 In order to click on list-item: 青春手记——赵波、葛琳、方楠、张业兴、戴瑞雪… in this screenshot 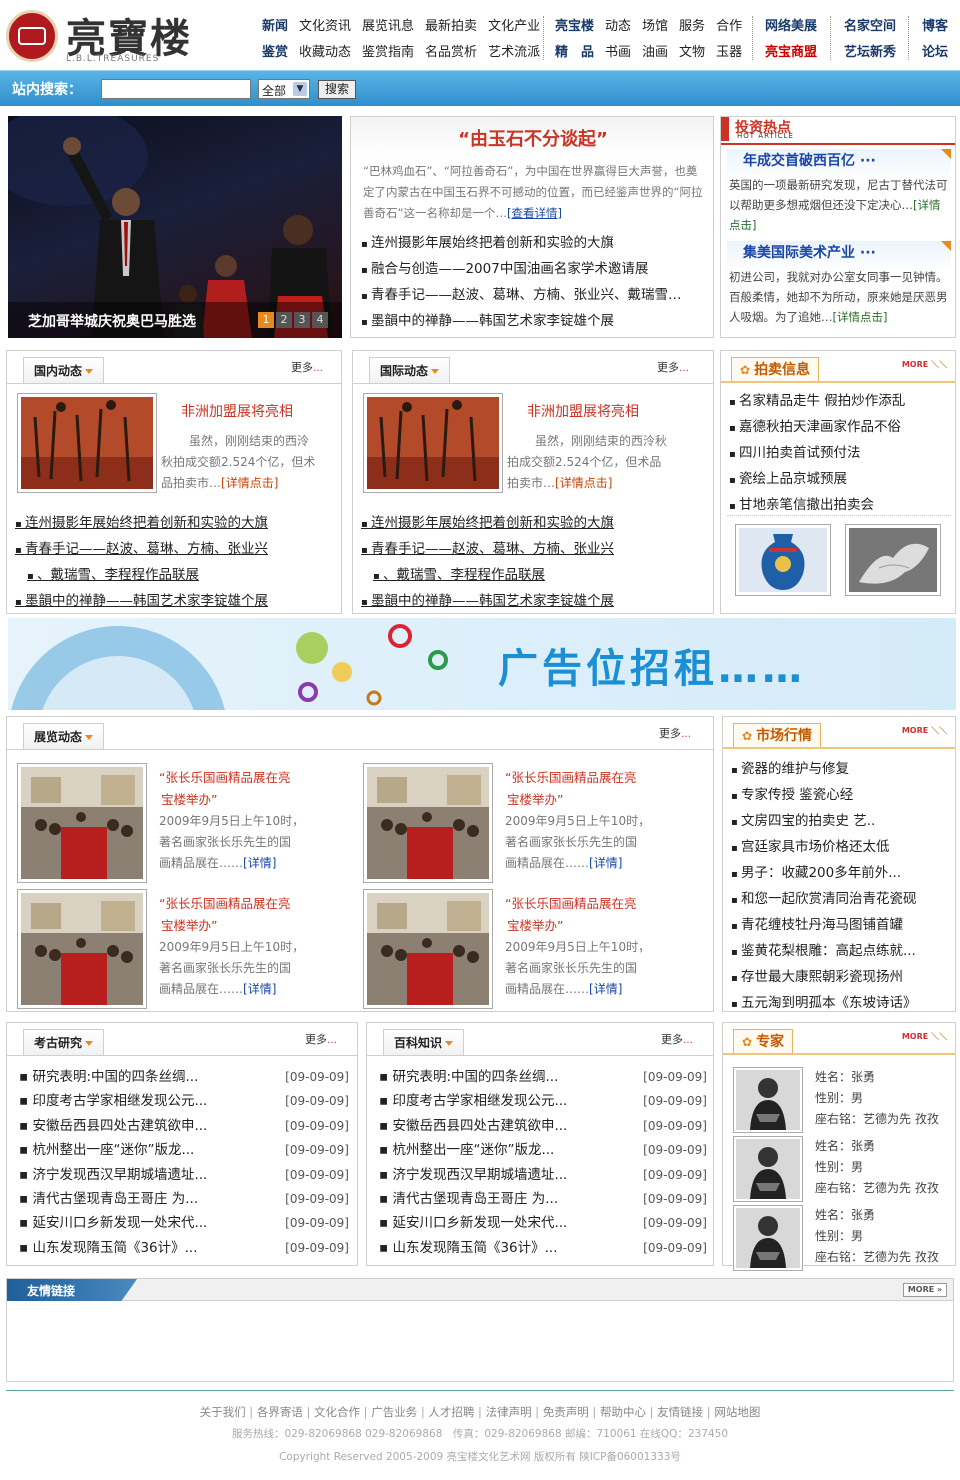, I will do `click(536, 296)`.